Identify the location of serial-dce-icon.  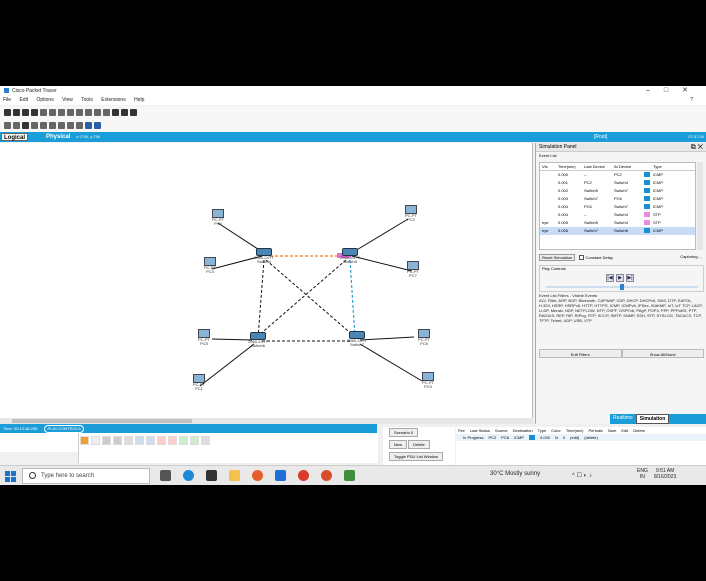
(161, 440).